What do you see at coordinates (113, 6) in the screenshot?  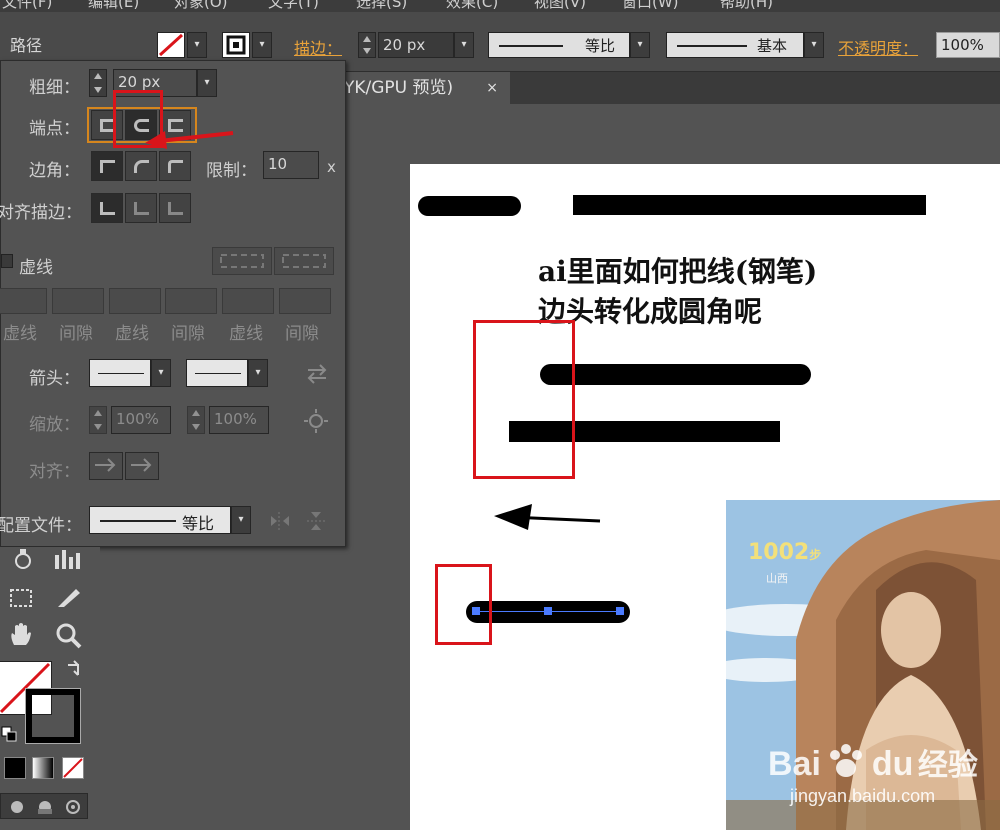 I see `menu-edit: 编辑(E)` at bounding box center [113, 6].